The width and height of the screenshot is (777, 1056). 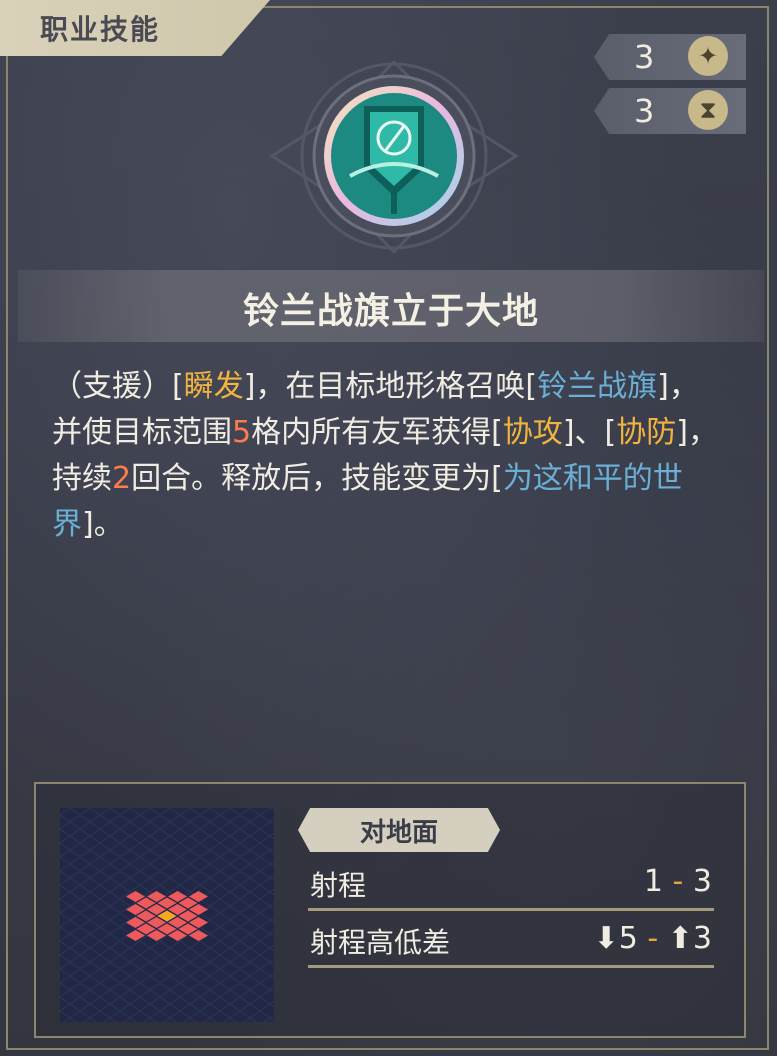 I want to click on height-row: 射程高低差 ⬇5 - ⬆3, so click(x=511, y=941).